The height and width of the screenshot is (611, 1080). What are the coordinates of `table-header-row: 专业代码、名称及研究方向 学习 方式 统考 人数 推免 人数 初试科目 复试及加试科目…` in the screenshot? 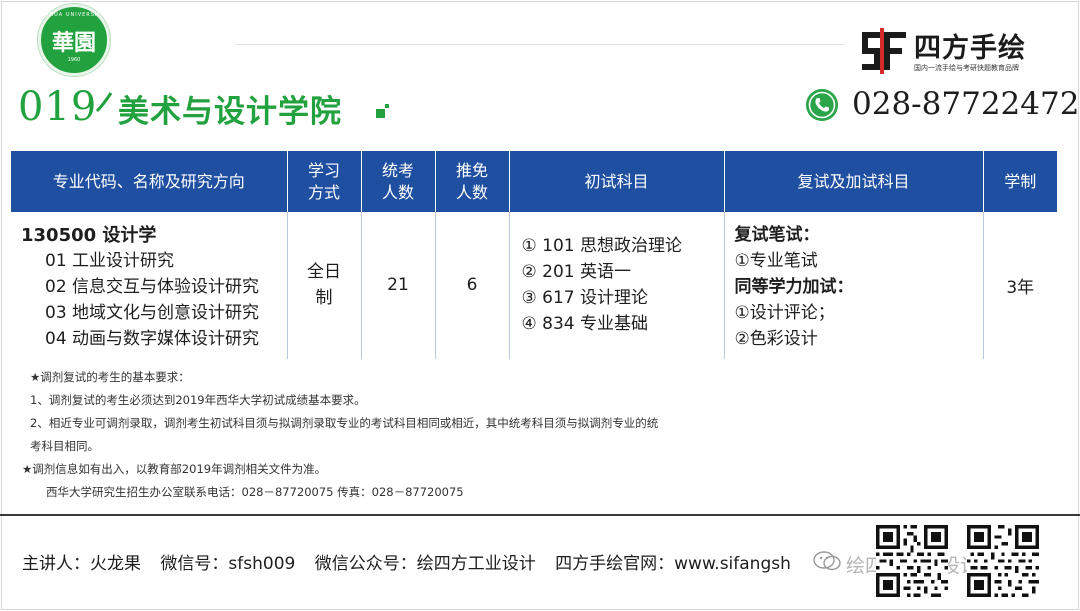 It's located at (534, 181).